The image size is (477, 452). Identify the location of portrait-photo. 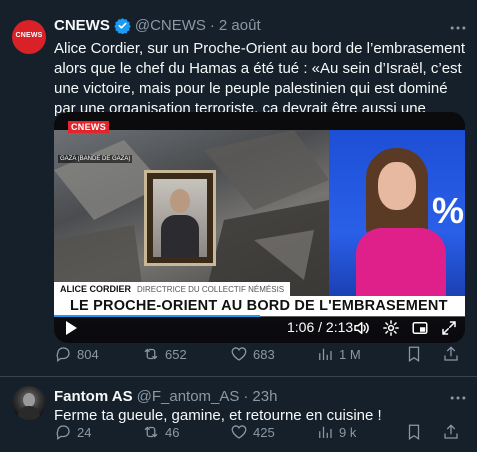
(180, 218).